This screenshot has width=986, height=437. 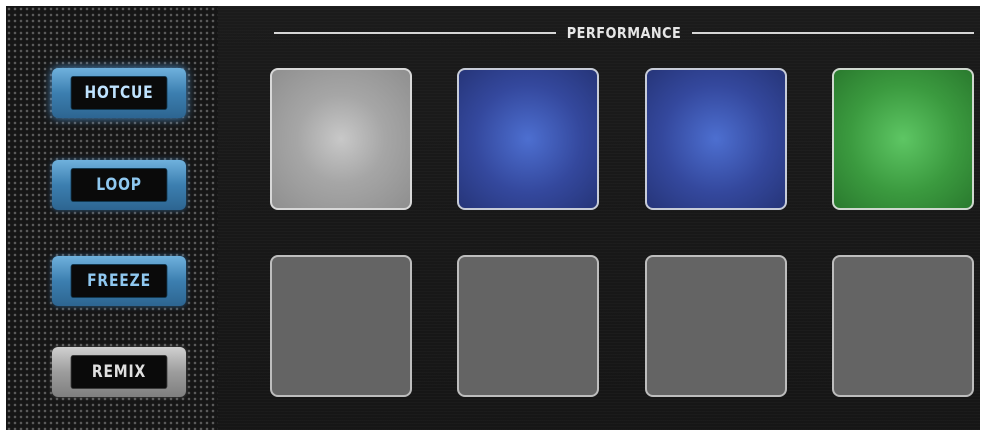 I want to click on freeze-mode-button: FREEZE, so click(x=119, y=281).